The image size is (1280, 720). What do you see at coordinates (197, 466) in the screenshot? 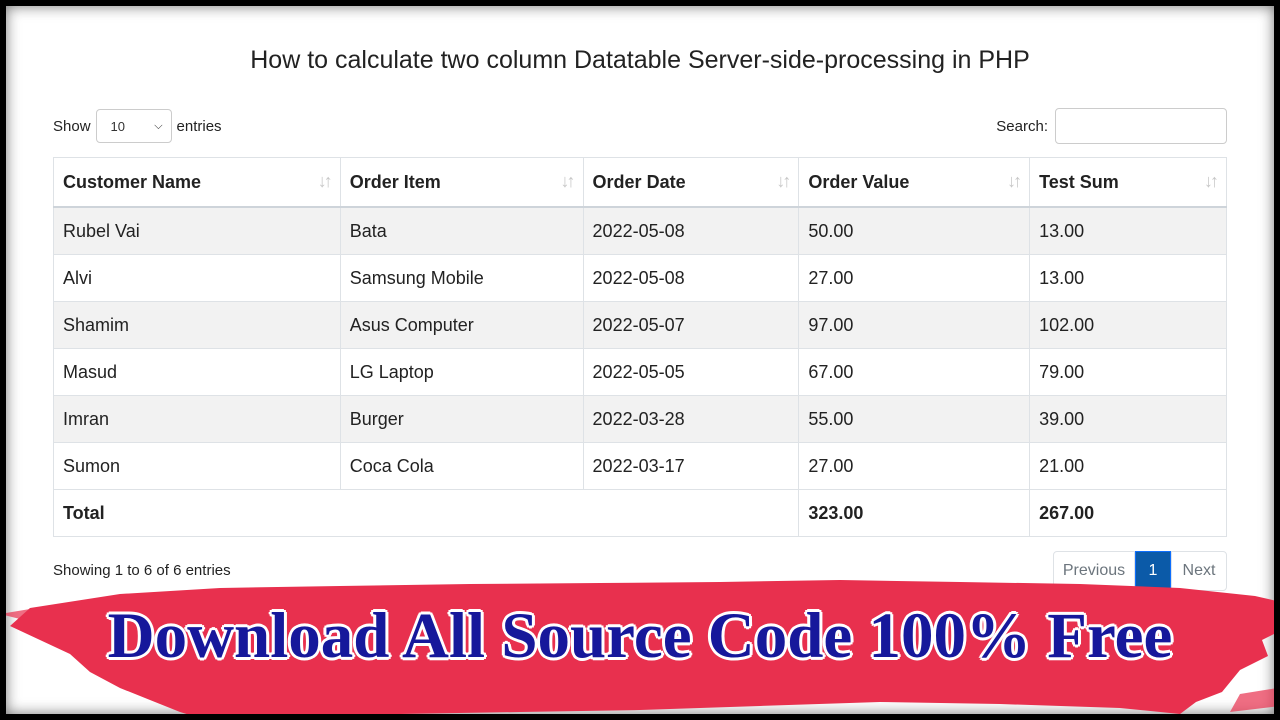
I see `cell-customer-name: Sumon` at bounding box center [197, 466].